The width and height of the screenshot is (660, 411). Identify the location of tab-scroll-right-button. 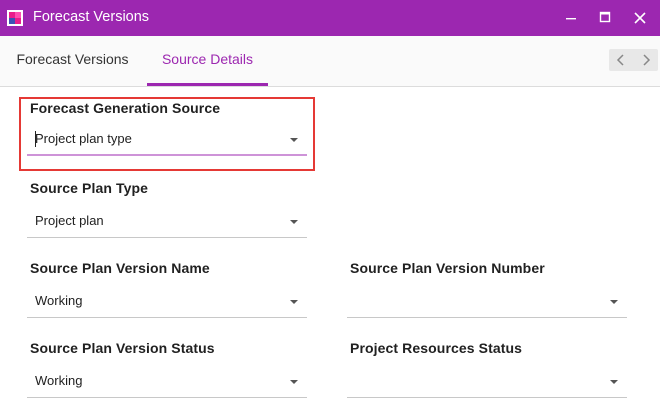
(646, 60).